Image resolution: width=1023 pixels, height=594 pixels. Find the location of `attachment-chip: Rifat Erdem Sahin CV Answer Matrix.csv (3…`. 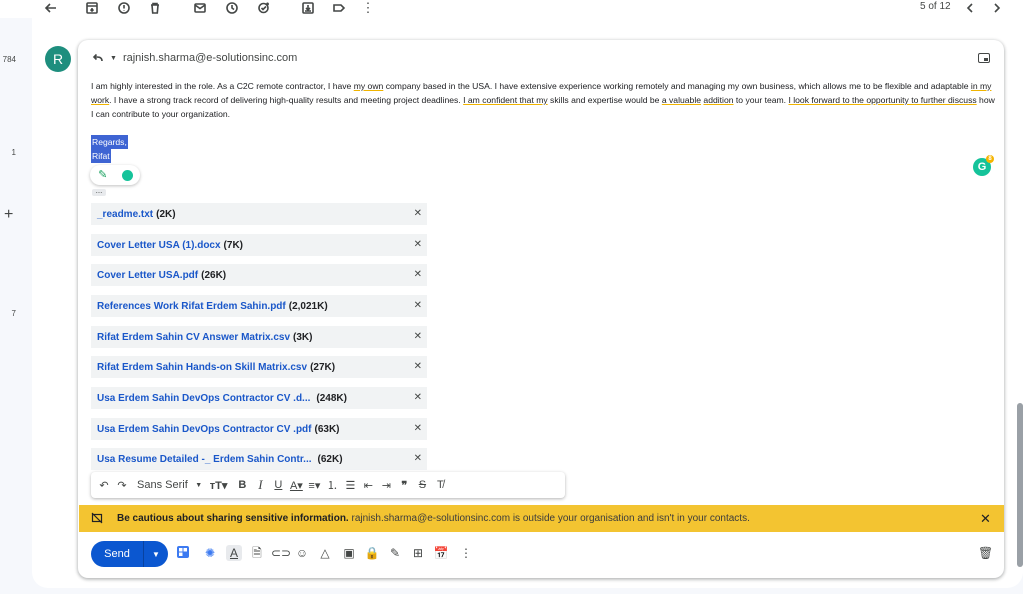

attachment-chip: Rifat Erdem Sahin CV Answer Matrix.csv (3… is located at coordinates (259, 337).